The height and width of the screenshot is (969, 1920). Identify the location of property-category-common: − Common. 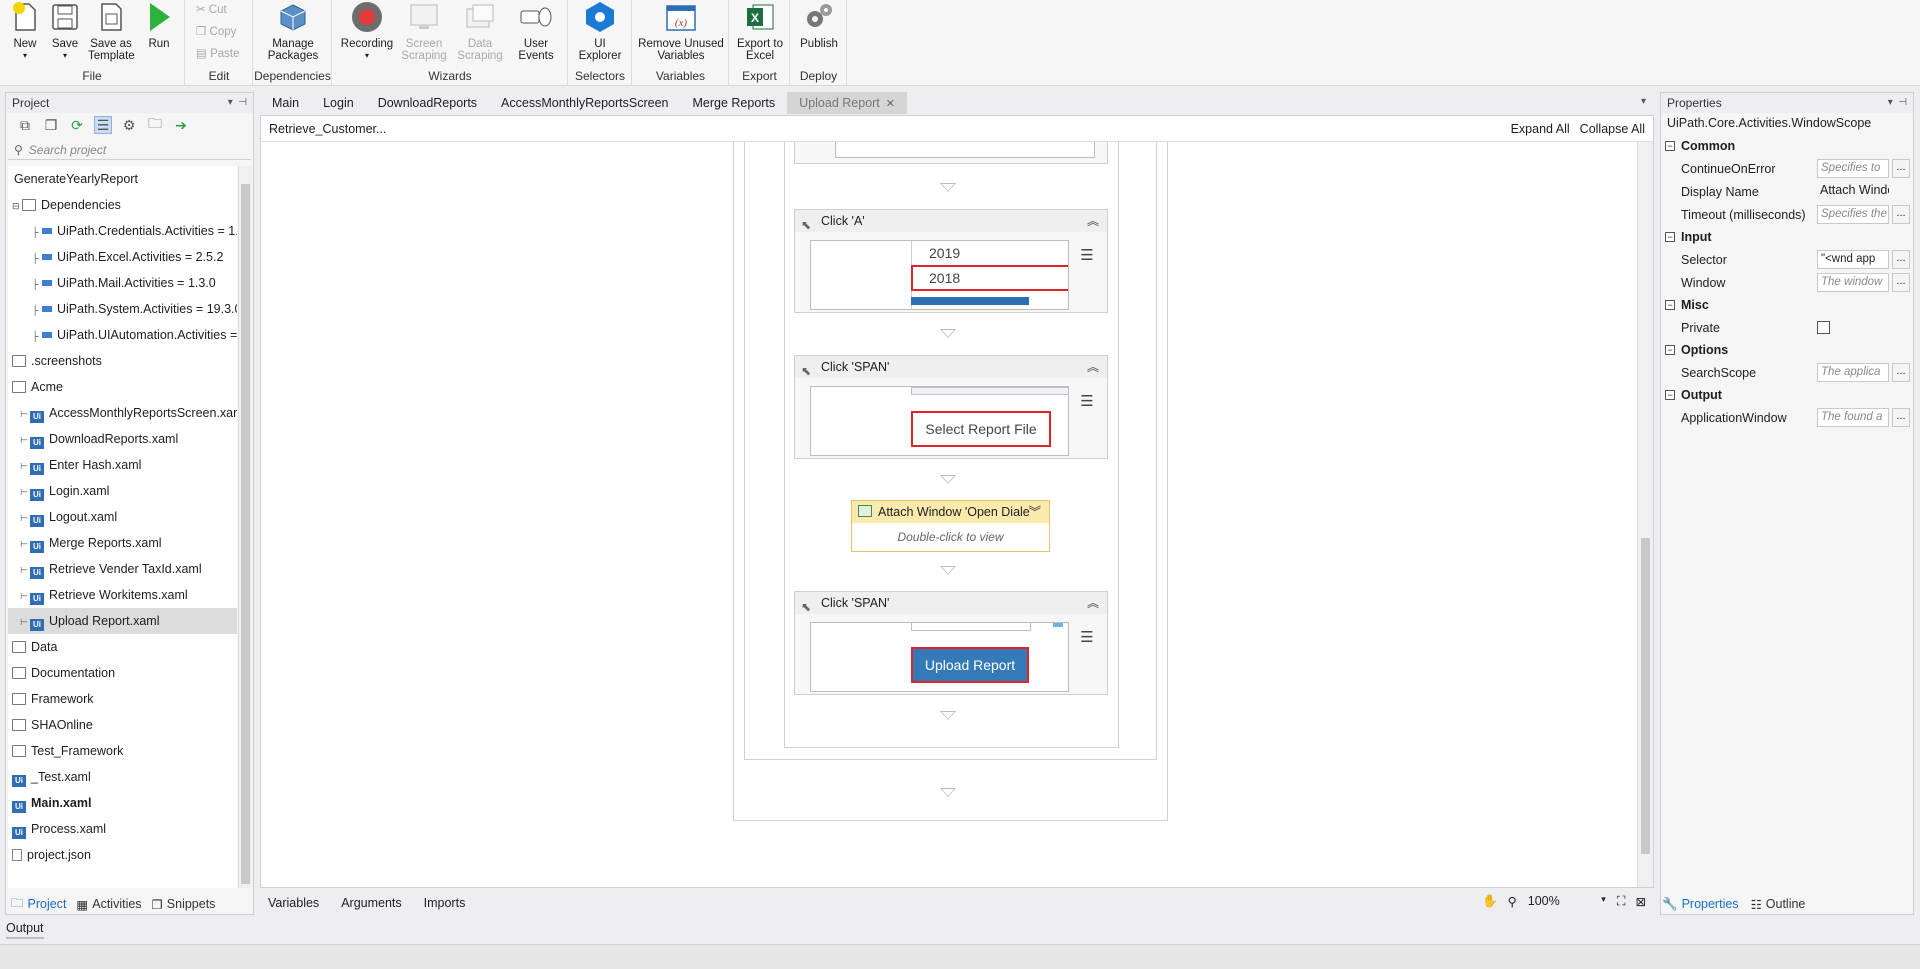
(1787, 146).